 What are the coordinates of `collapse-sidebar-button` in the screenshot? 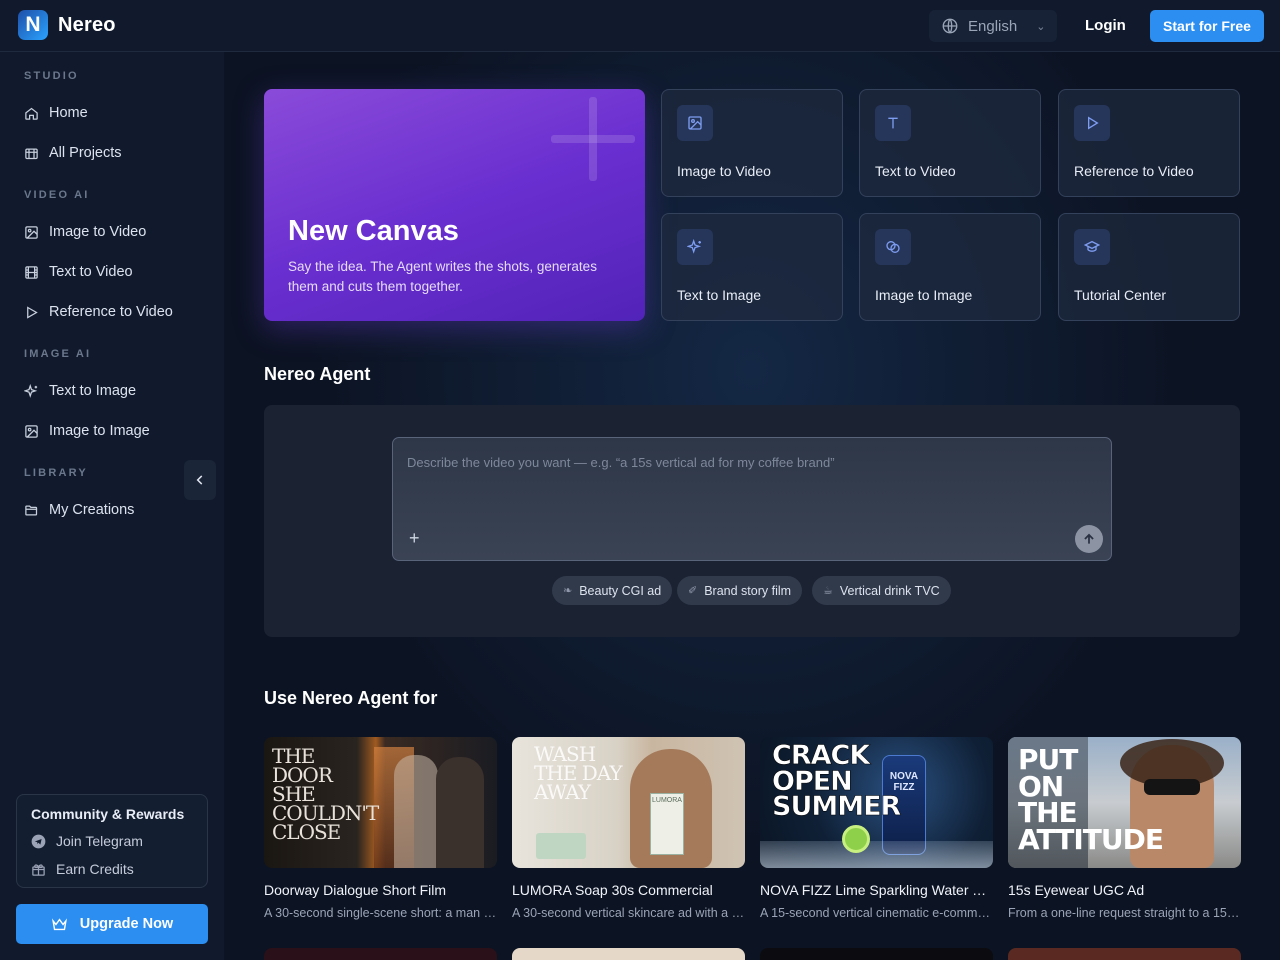 It's located at (200, 480).